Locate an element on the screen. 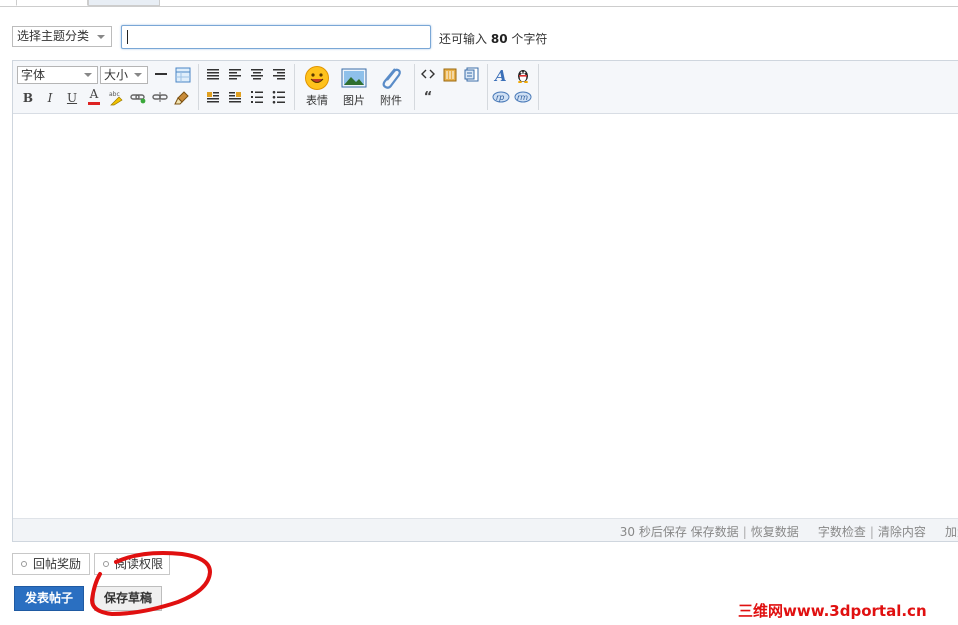  size-select-label: 大小 is located at coordinates (116, 75).